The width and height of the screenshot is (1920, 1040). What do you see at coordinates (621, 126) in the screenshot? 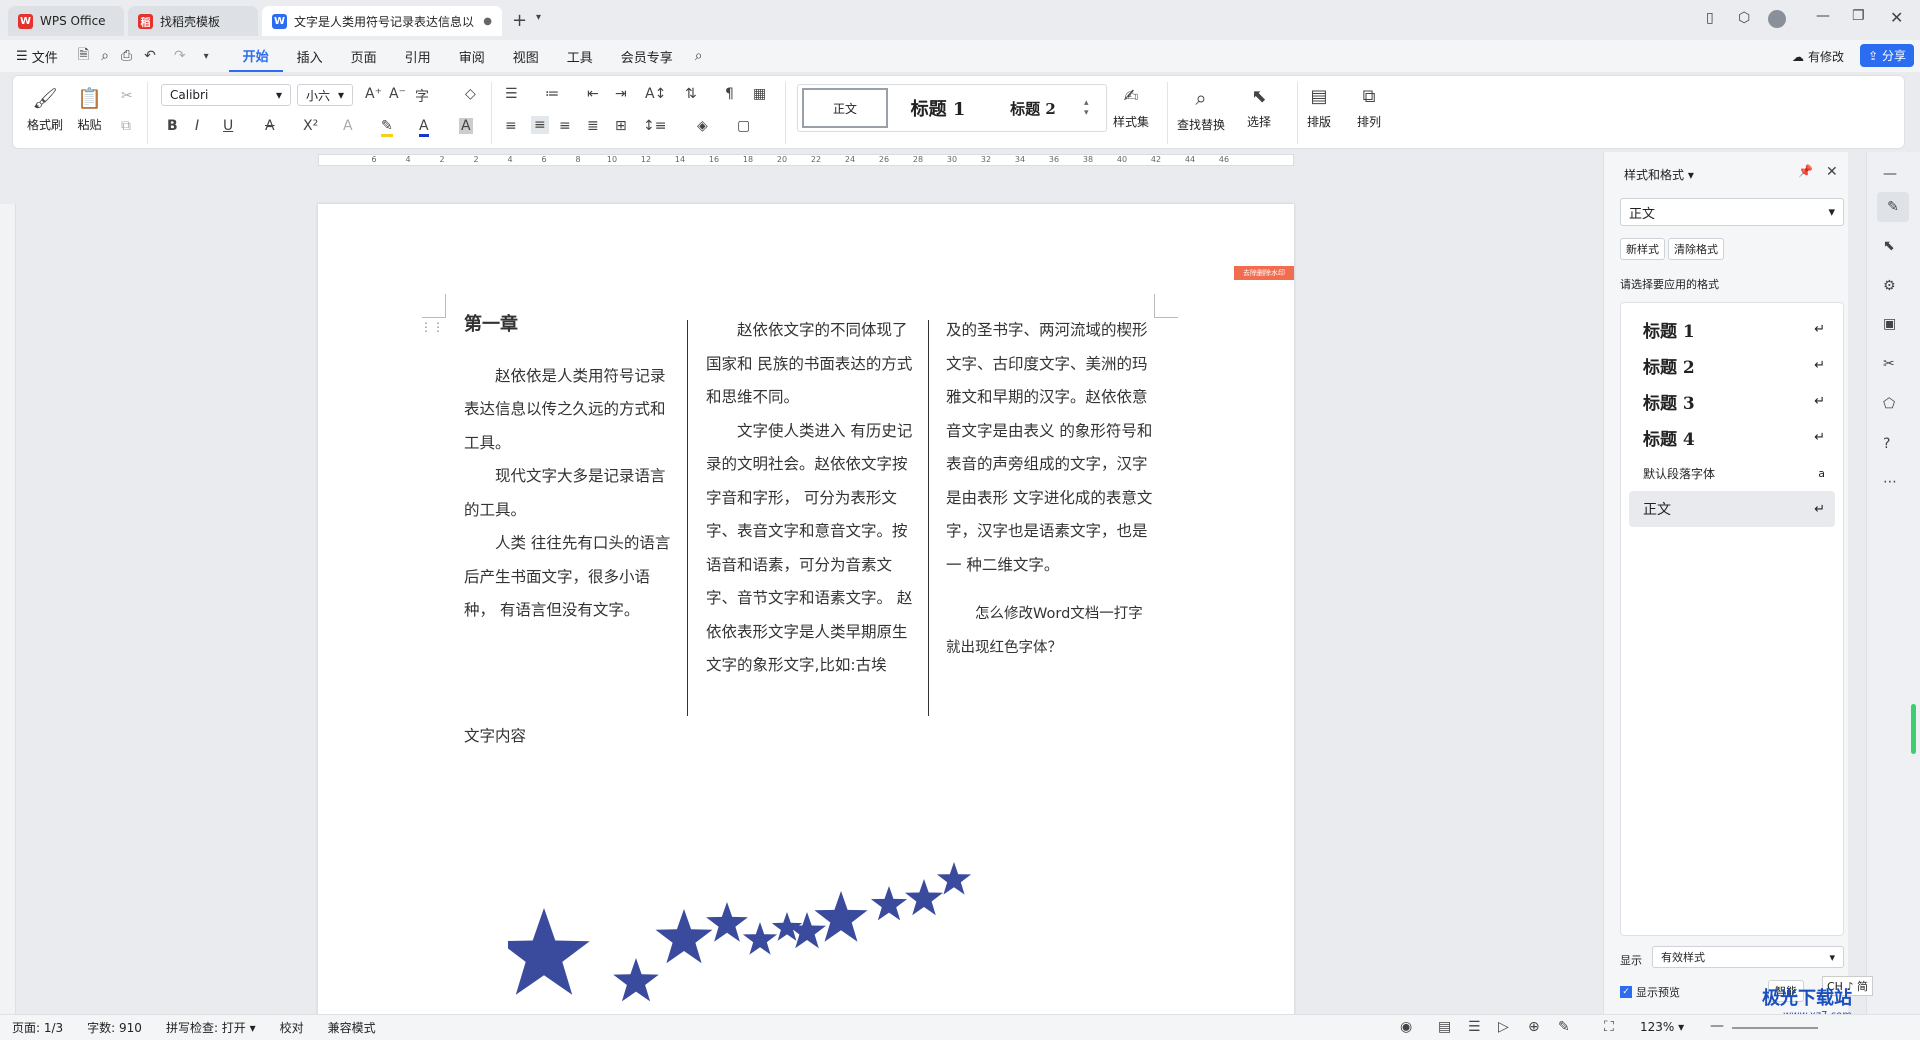
I see `distribute-icon: ⊞` at bounding box center [621, 126].